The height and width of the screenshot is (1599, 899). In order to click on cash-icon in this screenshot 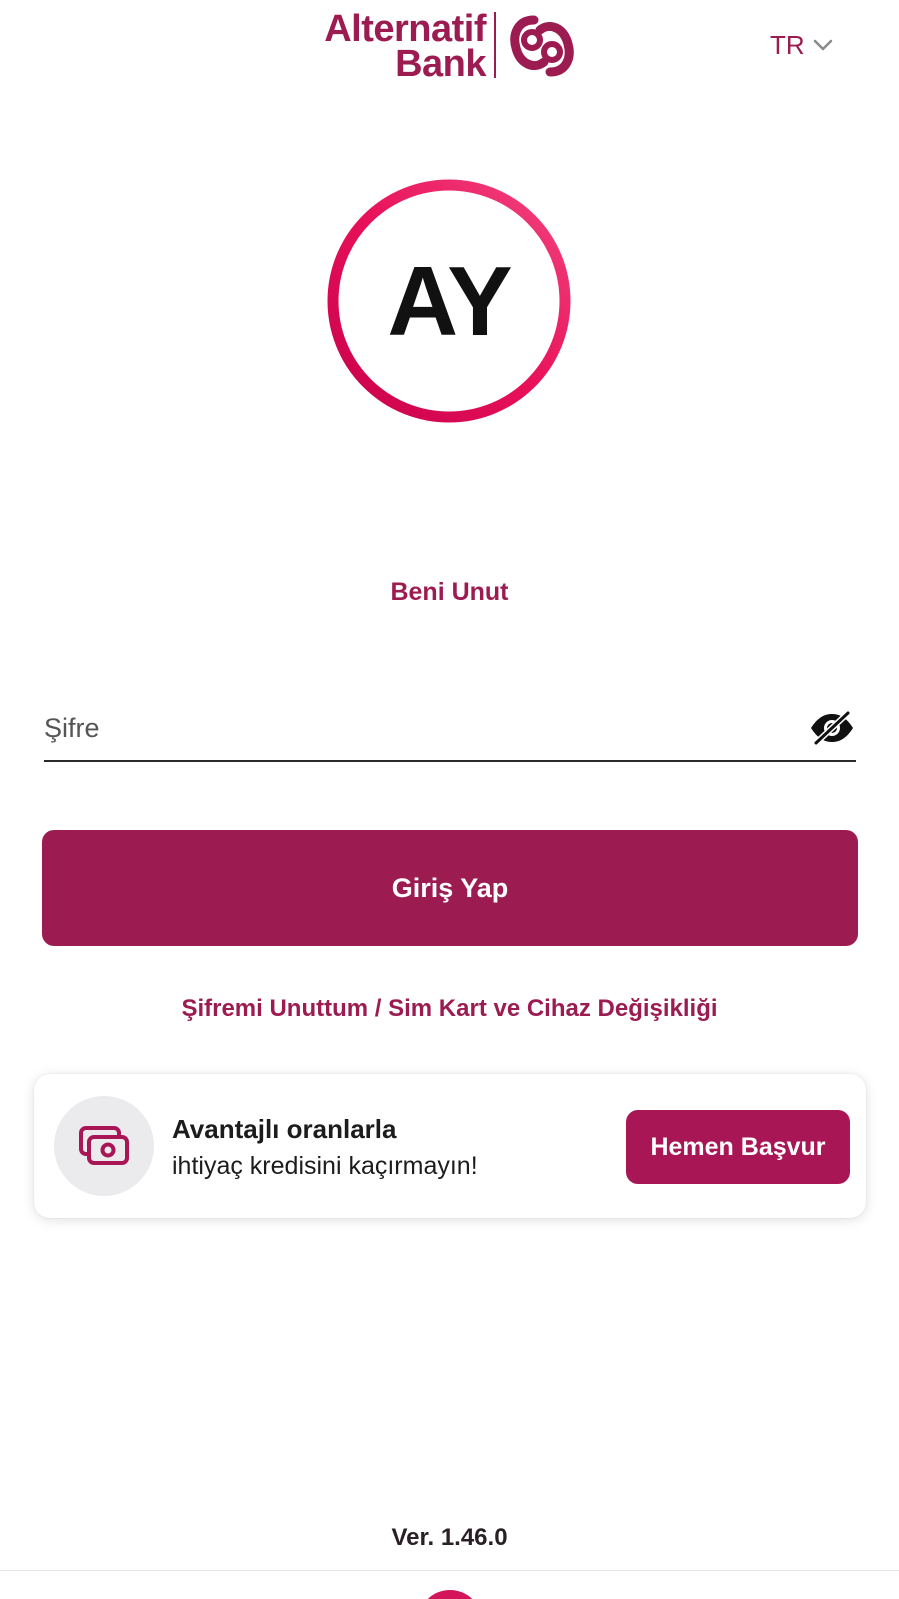, I will do `click(104, 1145)`.